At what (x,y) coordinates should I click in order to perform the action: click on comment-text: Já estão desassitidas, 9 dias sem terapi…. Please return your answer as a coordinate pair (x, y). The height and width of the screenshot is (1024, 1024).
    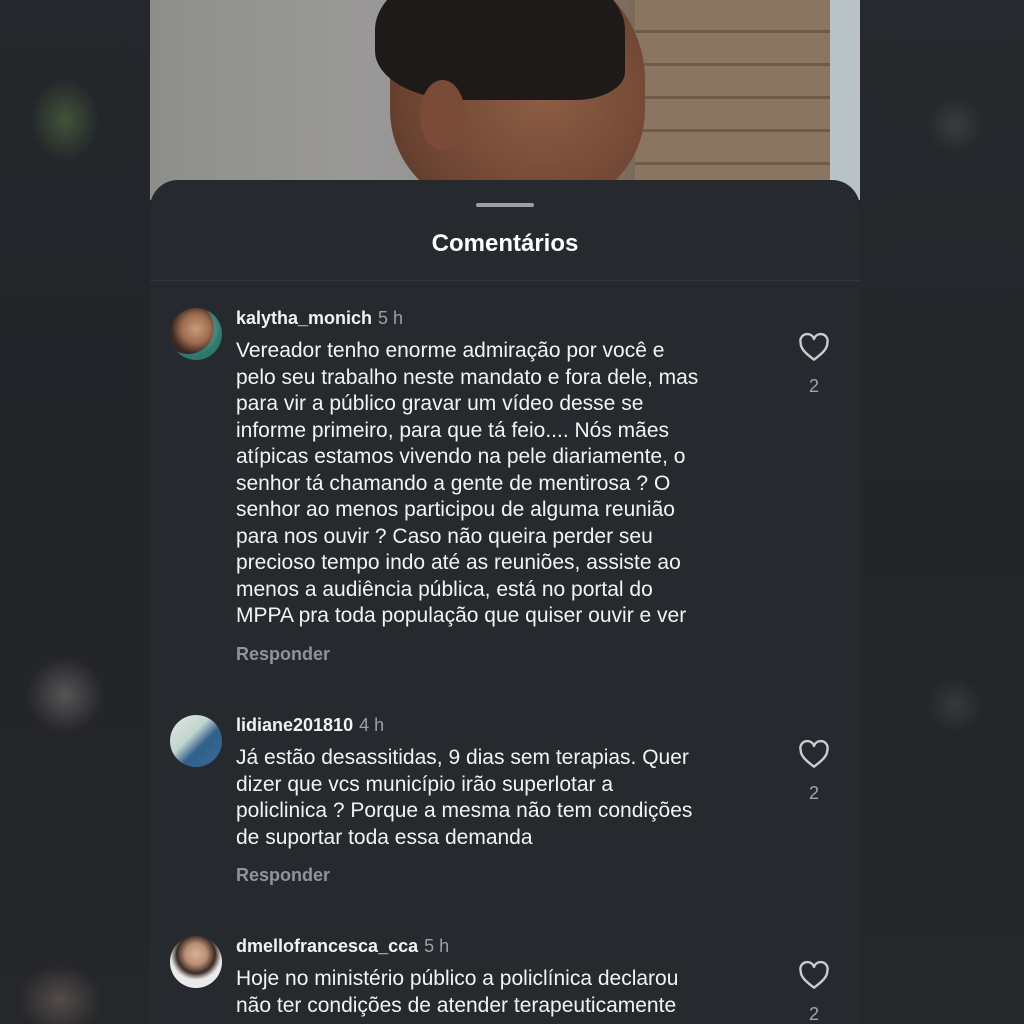
    Looking at the image, I should click on (464, 797).